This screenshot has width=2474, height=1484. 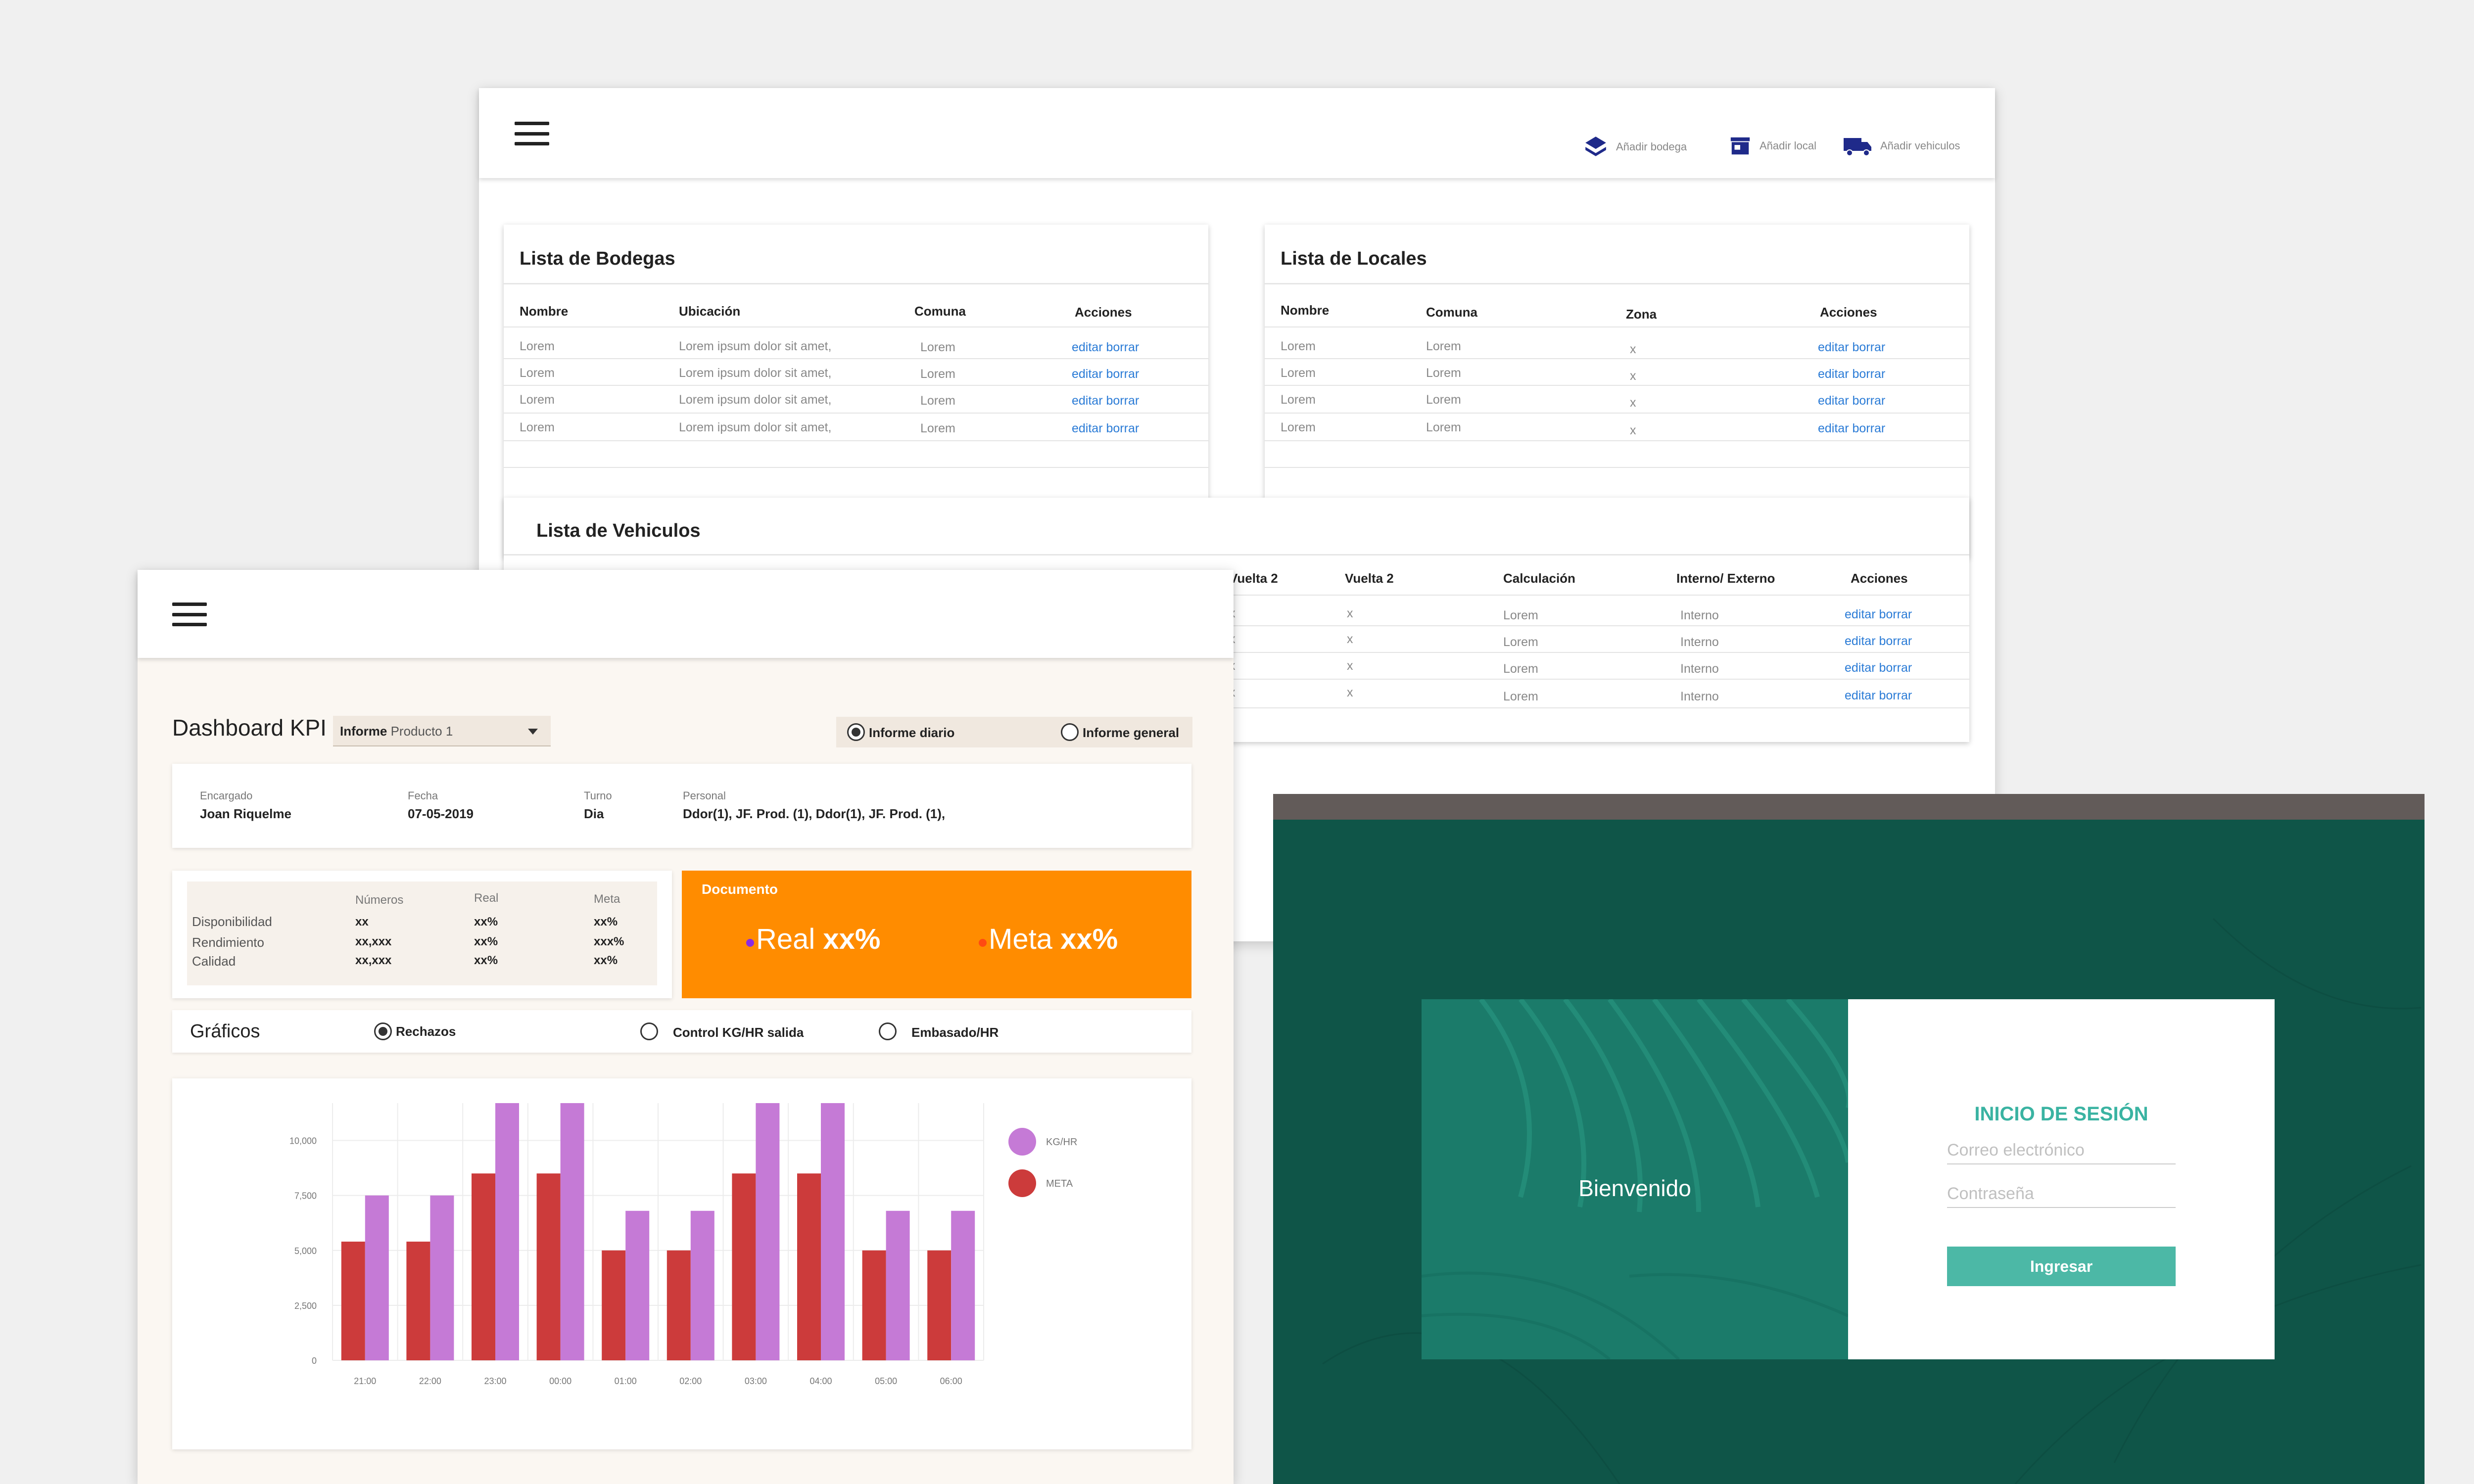 I want to click on bodegas-title: Lista de Bodegas, so click(x=597, y=258).